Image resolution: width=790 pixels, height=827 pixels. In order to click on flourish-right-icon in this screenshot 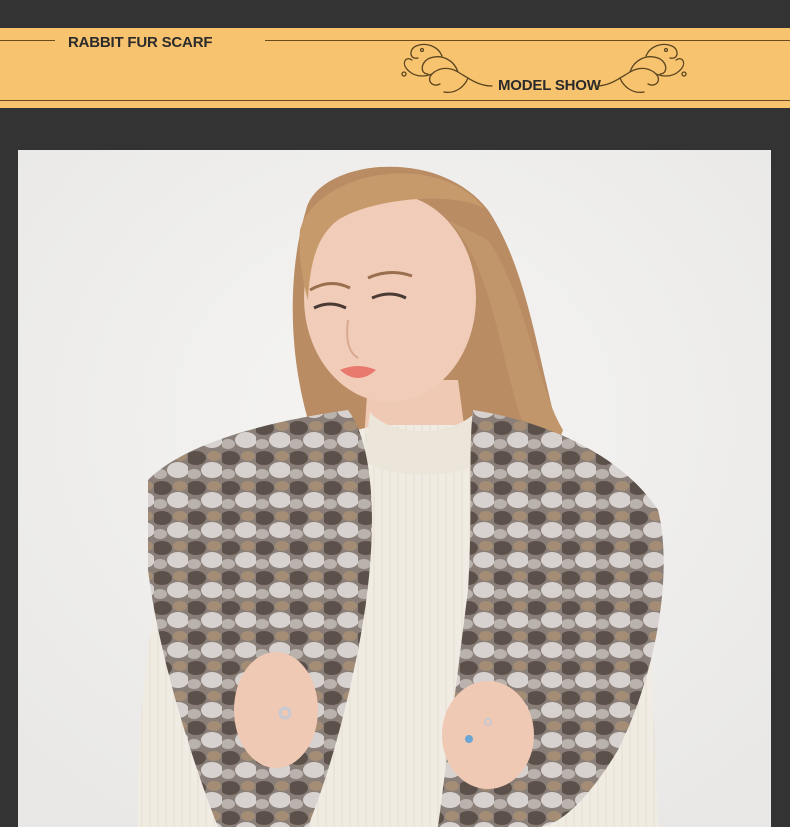, I will do `click(641, 68)`.